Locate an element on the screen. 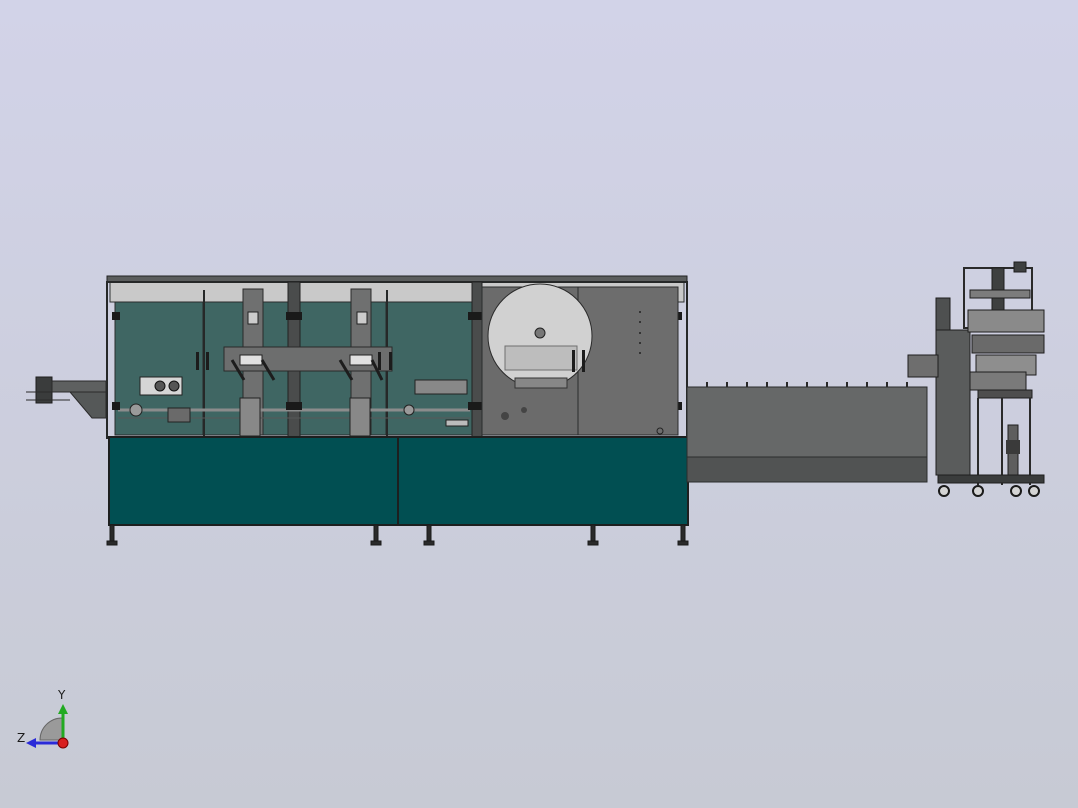 This screenshot has width=1078, height=808. z-axis-label: Z is located at coordinates (21, 738).